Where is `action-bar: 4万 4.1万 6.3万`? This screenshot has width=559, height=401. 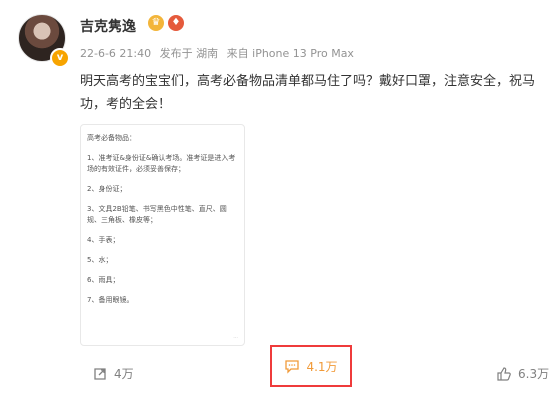
action-bar: 4万 4.1万 6.3万 is located at coordinates (279, 368).